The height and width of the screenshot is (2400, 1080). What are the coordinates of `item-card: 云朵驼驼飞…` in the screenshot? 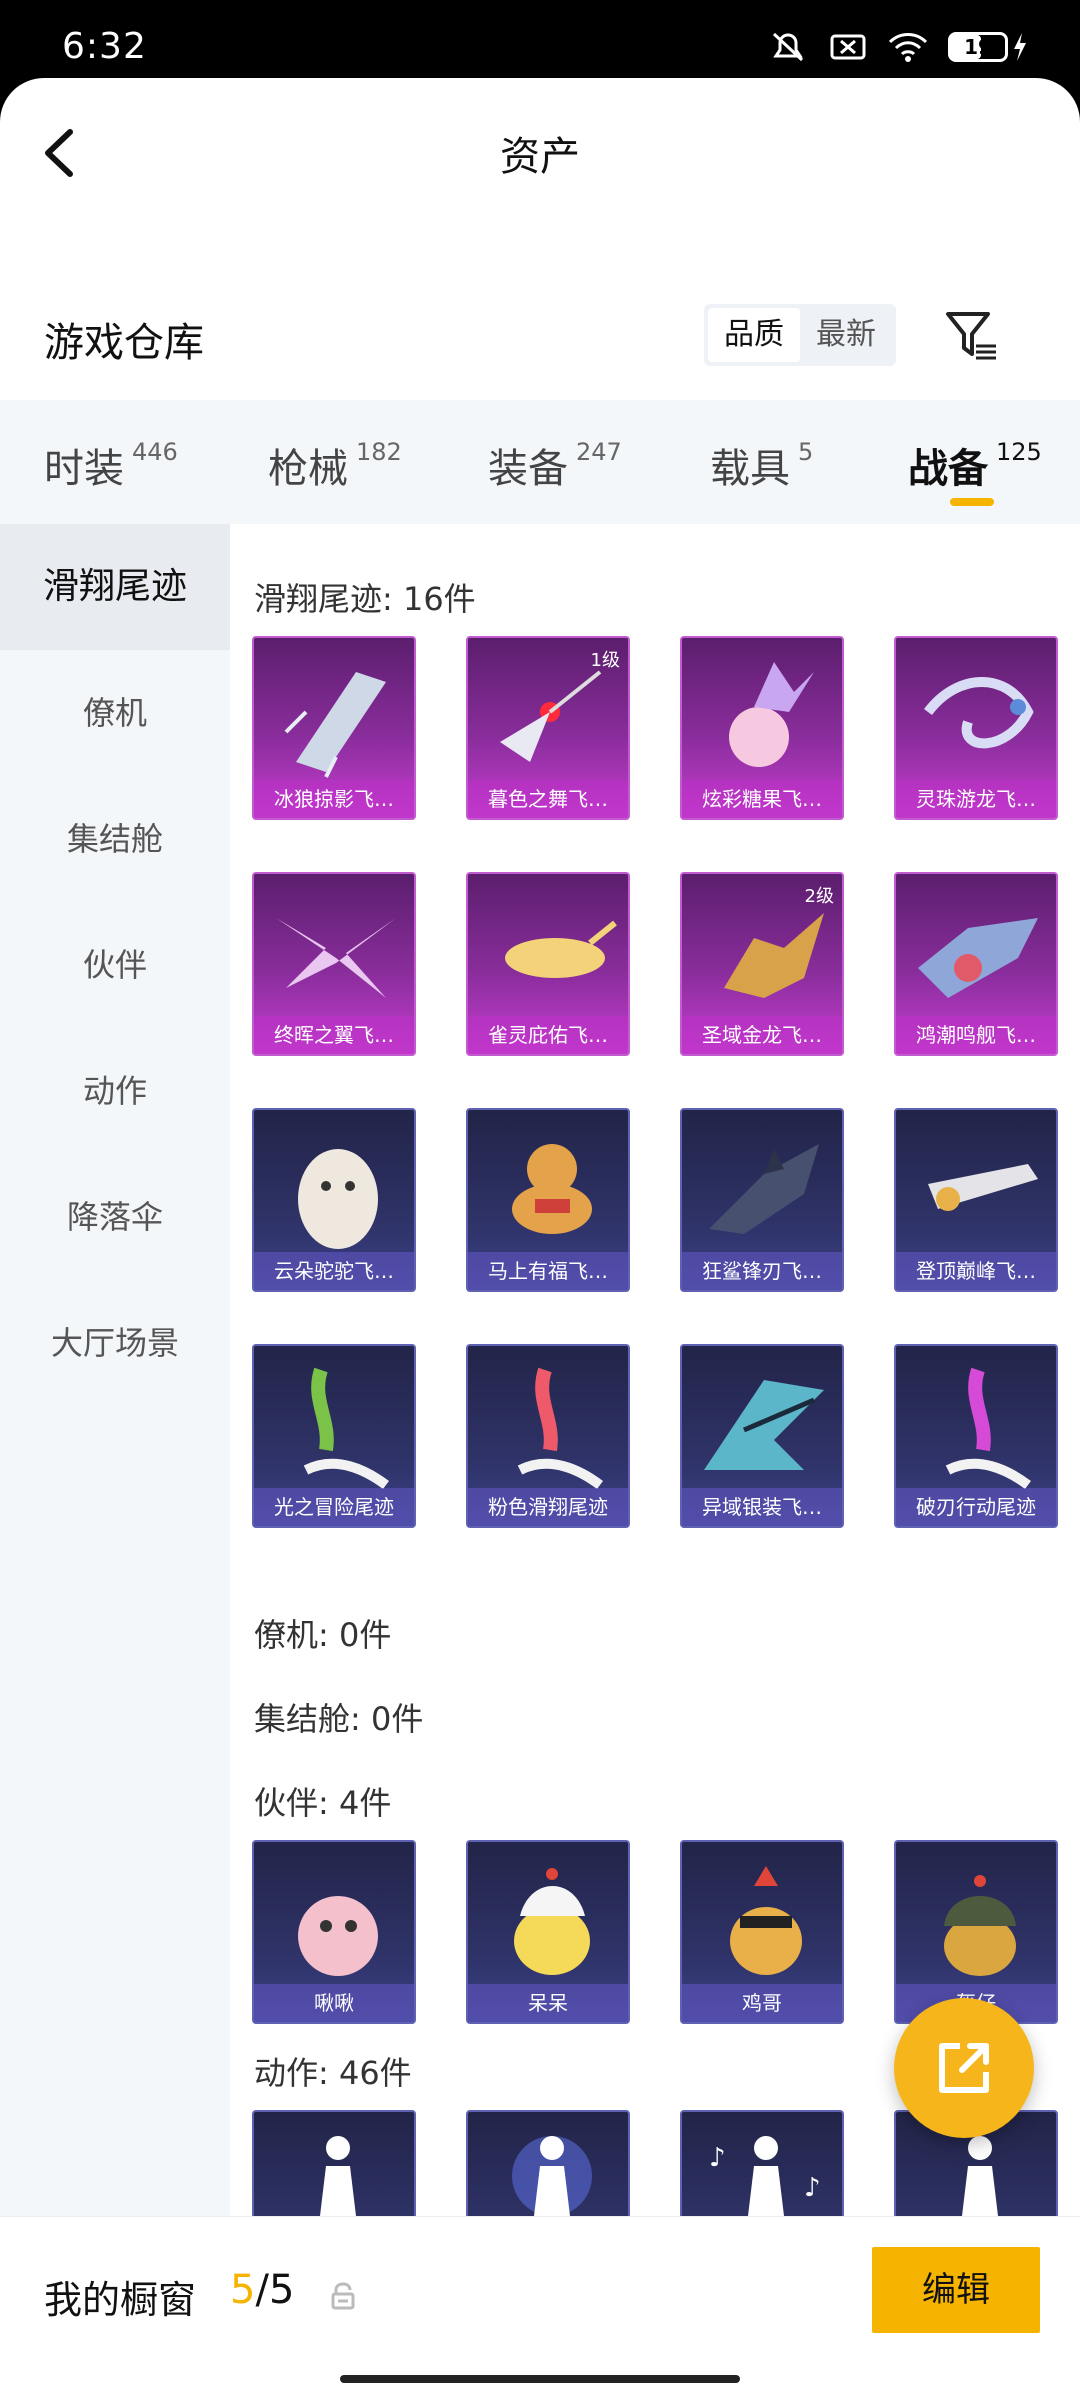 It's located at (334, 1200).